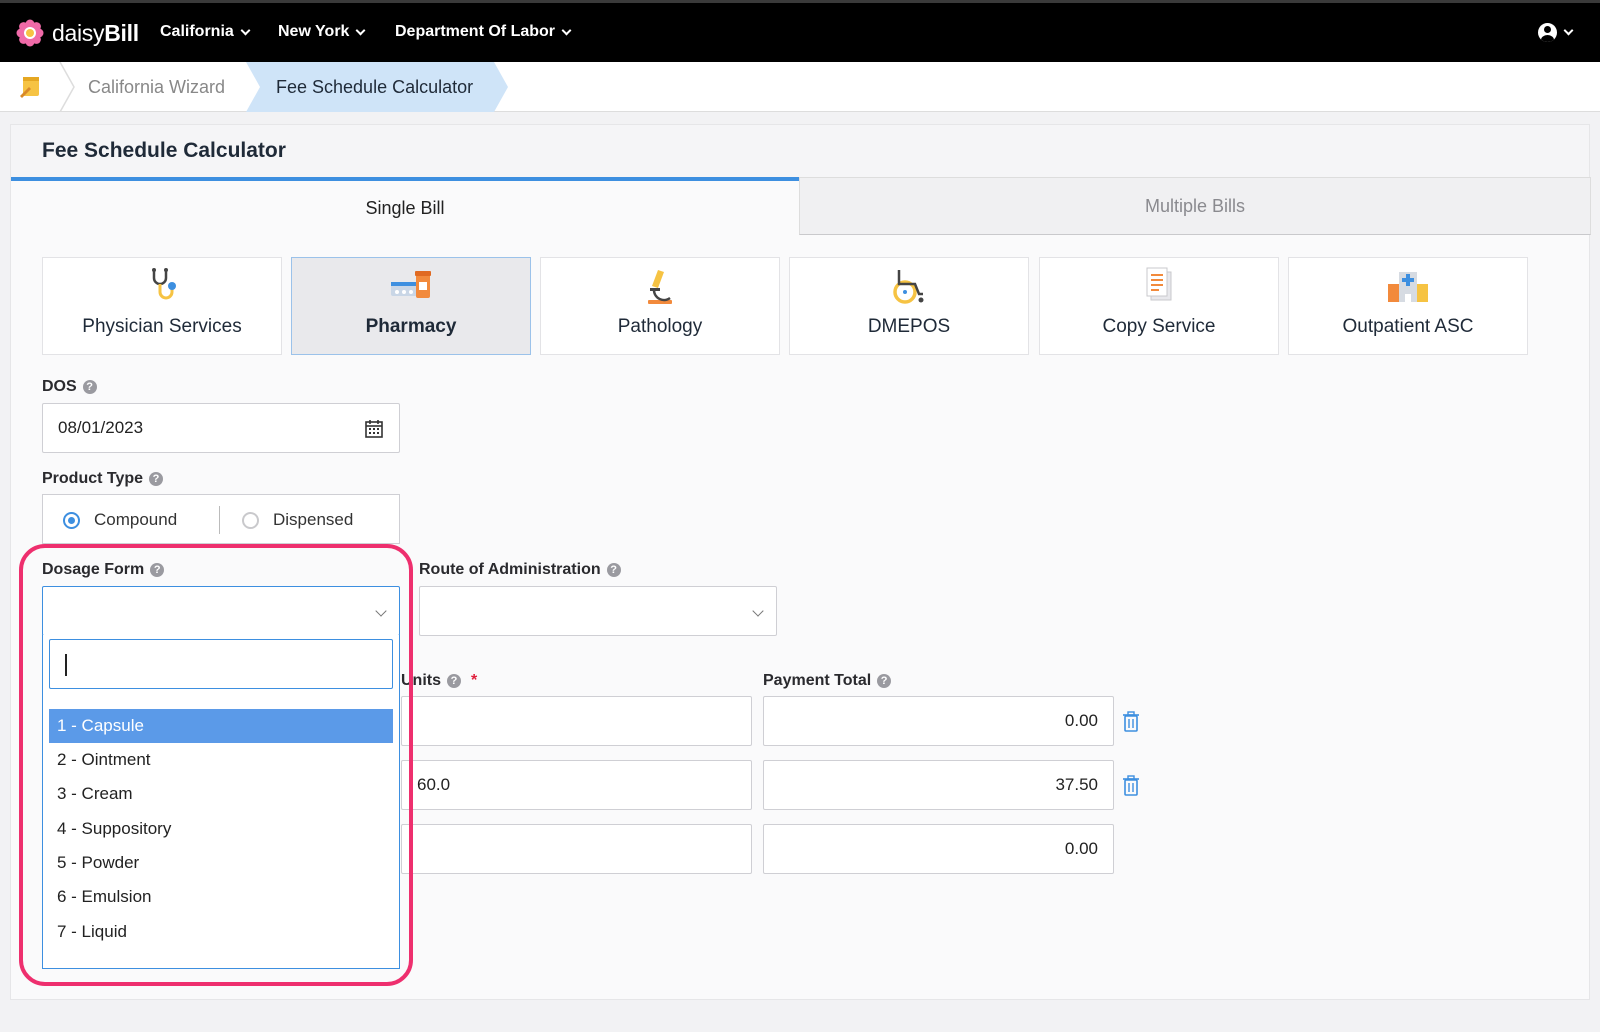 Image resolution: width=1600 pixels, height=1032 pixels. I want to click on radio-label: Compound, so click(136, 519).